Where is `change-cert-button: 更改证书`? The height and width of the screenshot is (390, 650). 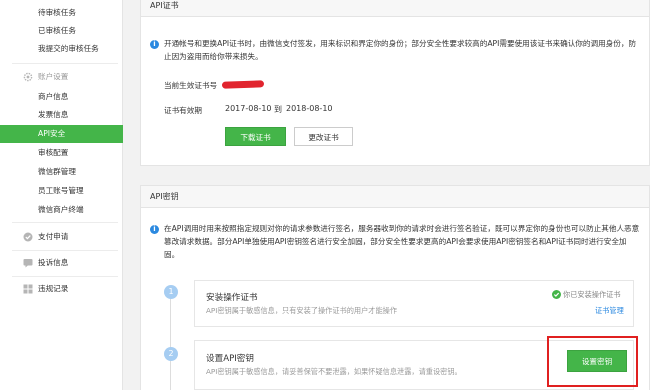
change-cert-button: 更改证书 is located at coordinates (323, 136).